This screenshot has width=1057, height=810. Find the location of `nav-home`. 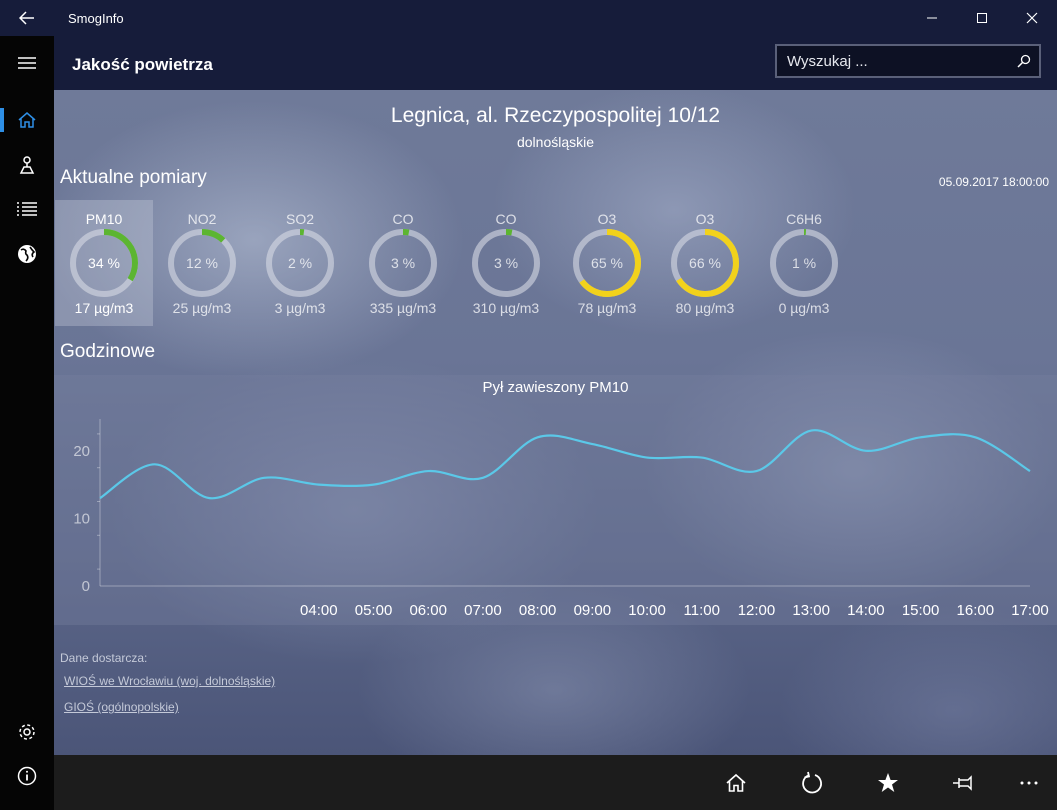

nav-home is located at coordinates (27, 120).